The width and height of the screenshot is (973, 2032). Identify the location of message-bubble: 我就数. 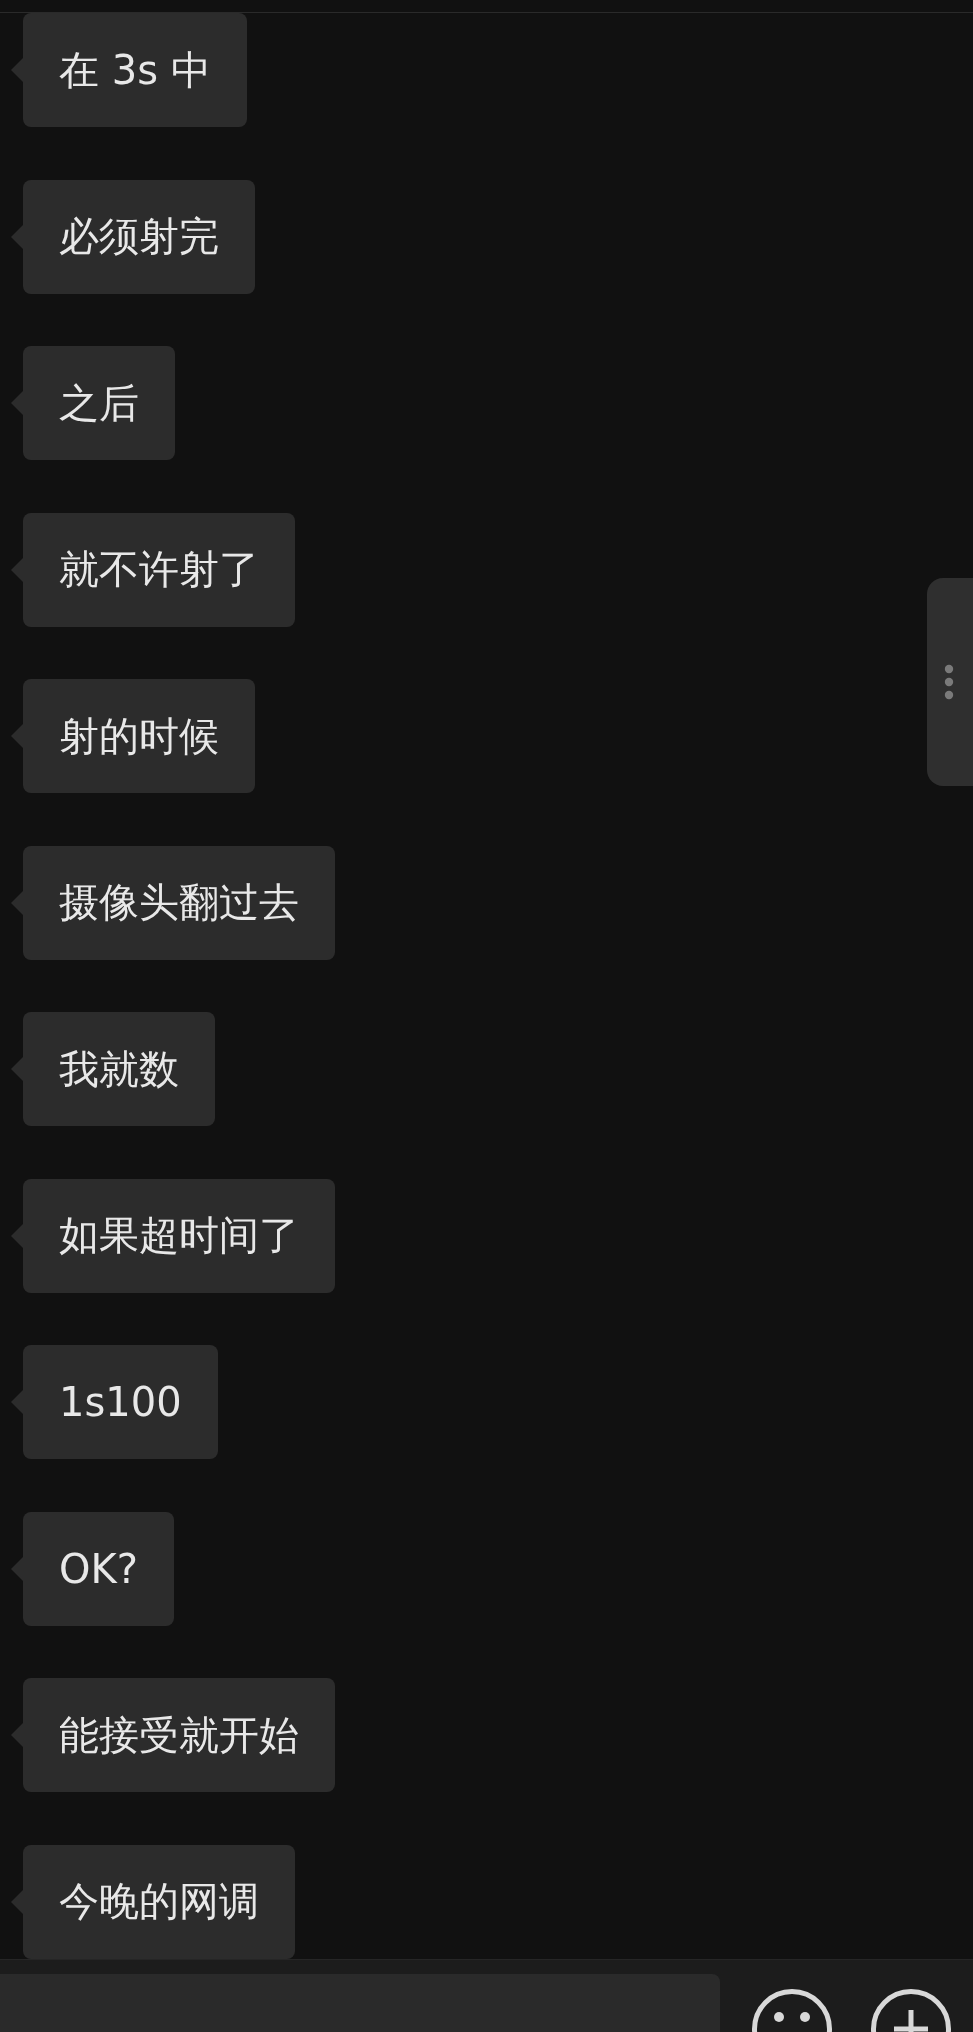
(113, 1069).